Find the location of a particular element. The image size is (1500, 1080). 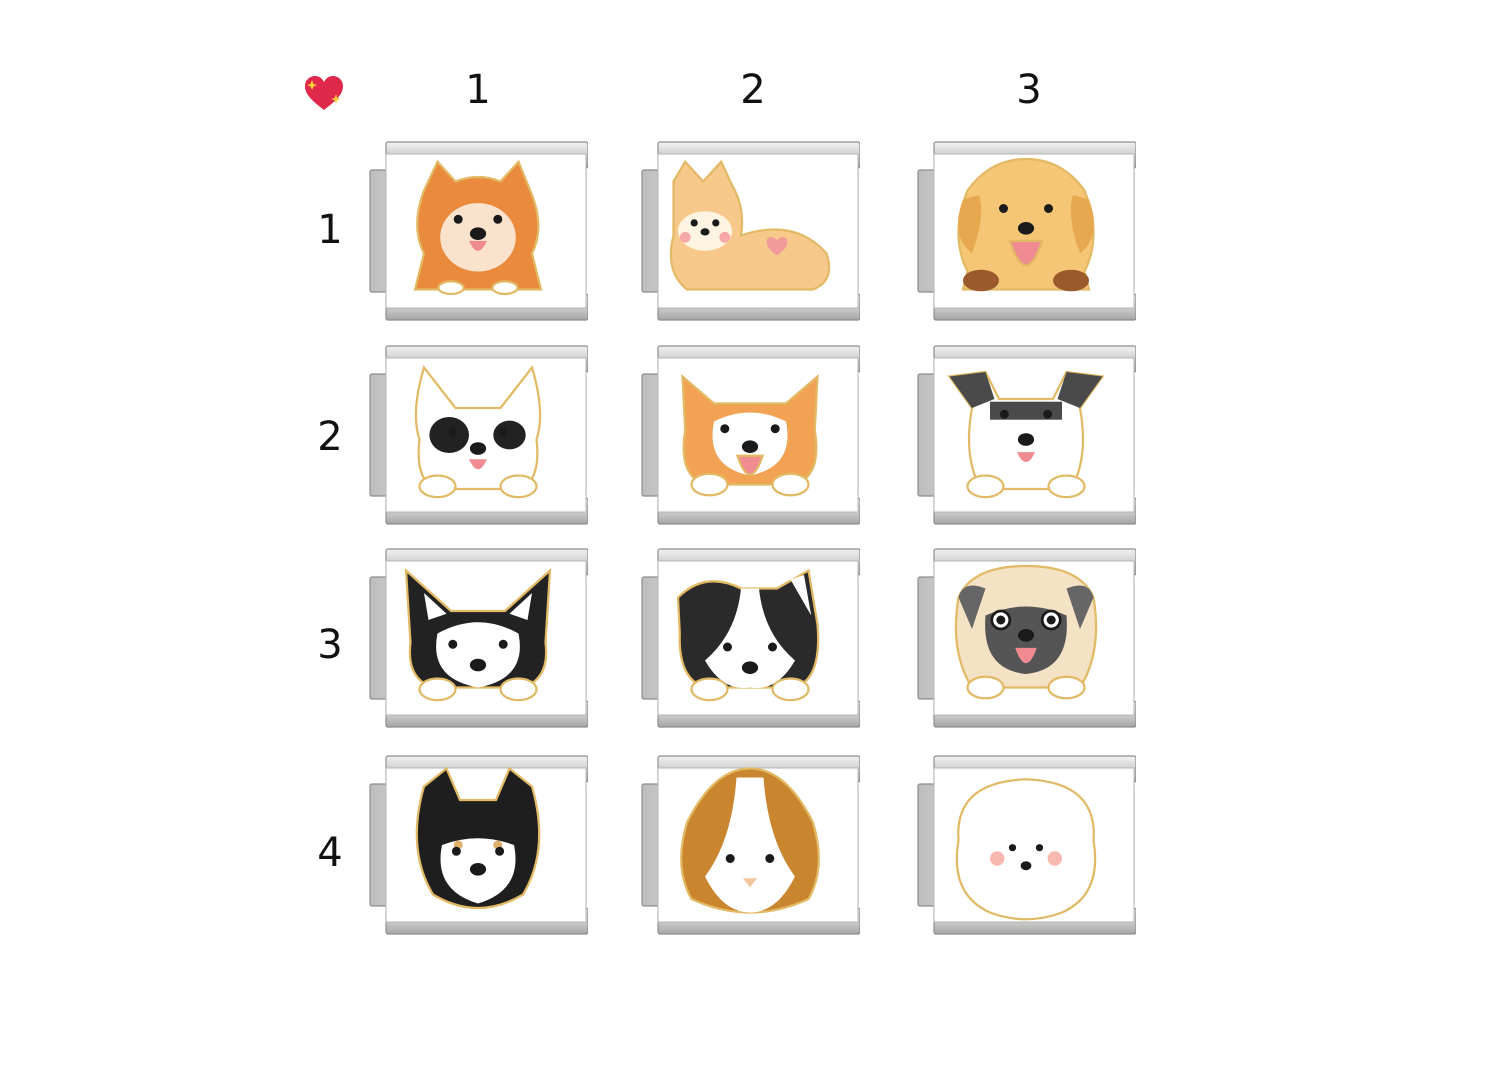

charm-pug is located at coordinates (1026, 638).